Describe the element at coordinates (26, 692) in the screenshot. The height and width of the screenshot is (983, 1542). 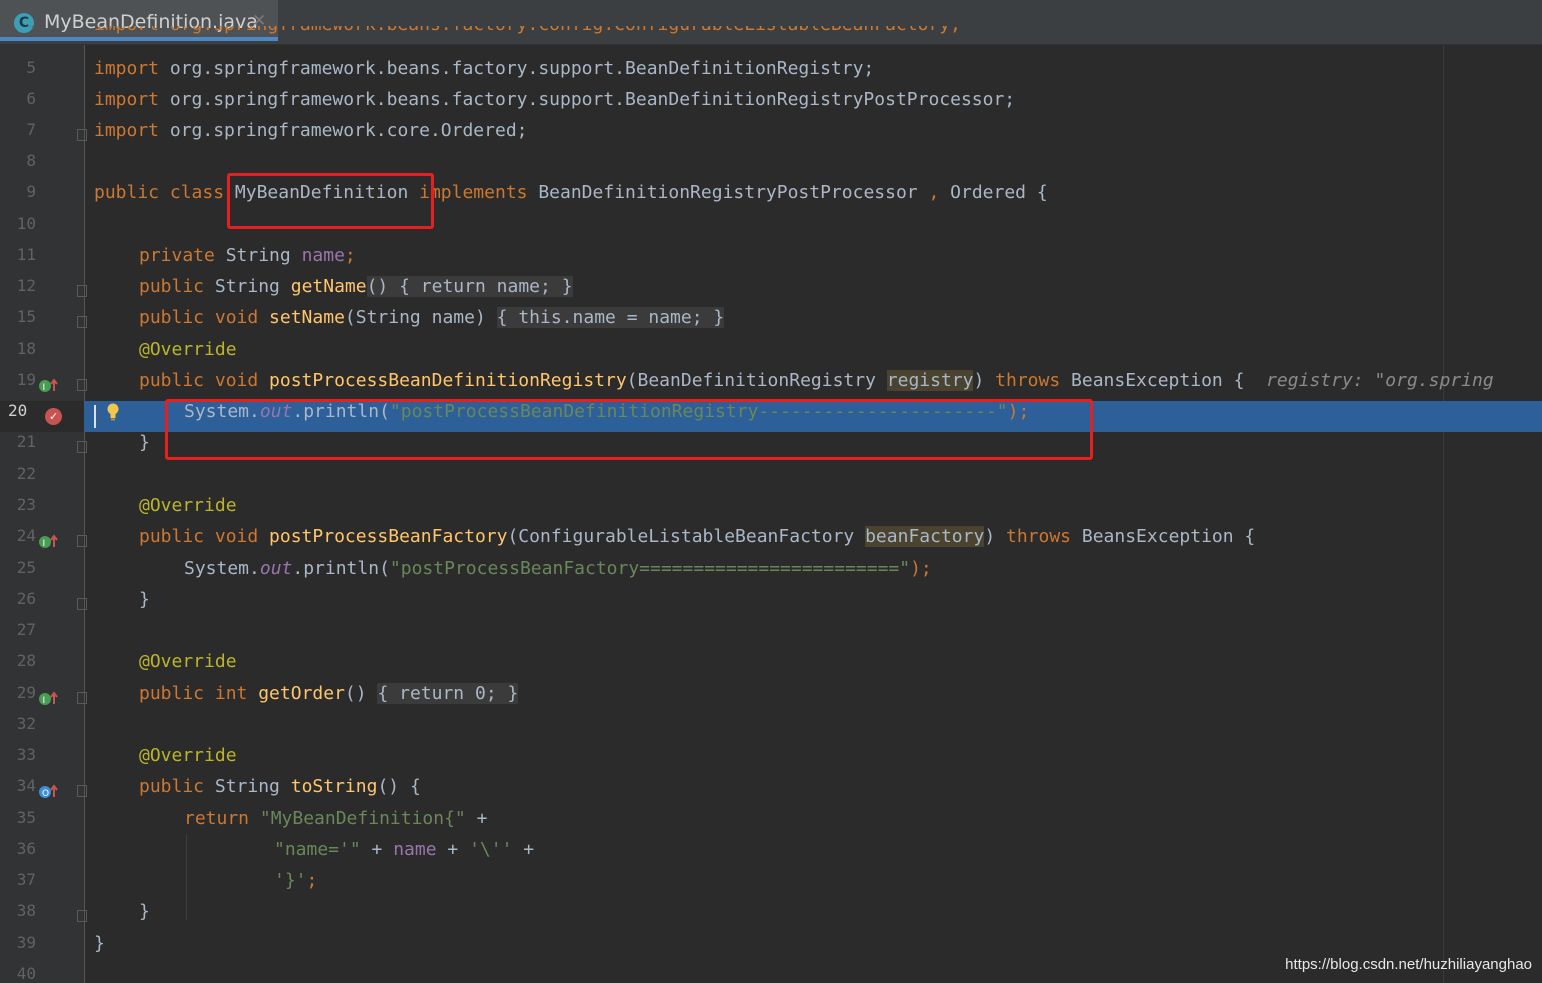
I see `line-number: 29` at that location.